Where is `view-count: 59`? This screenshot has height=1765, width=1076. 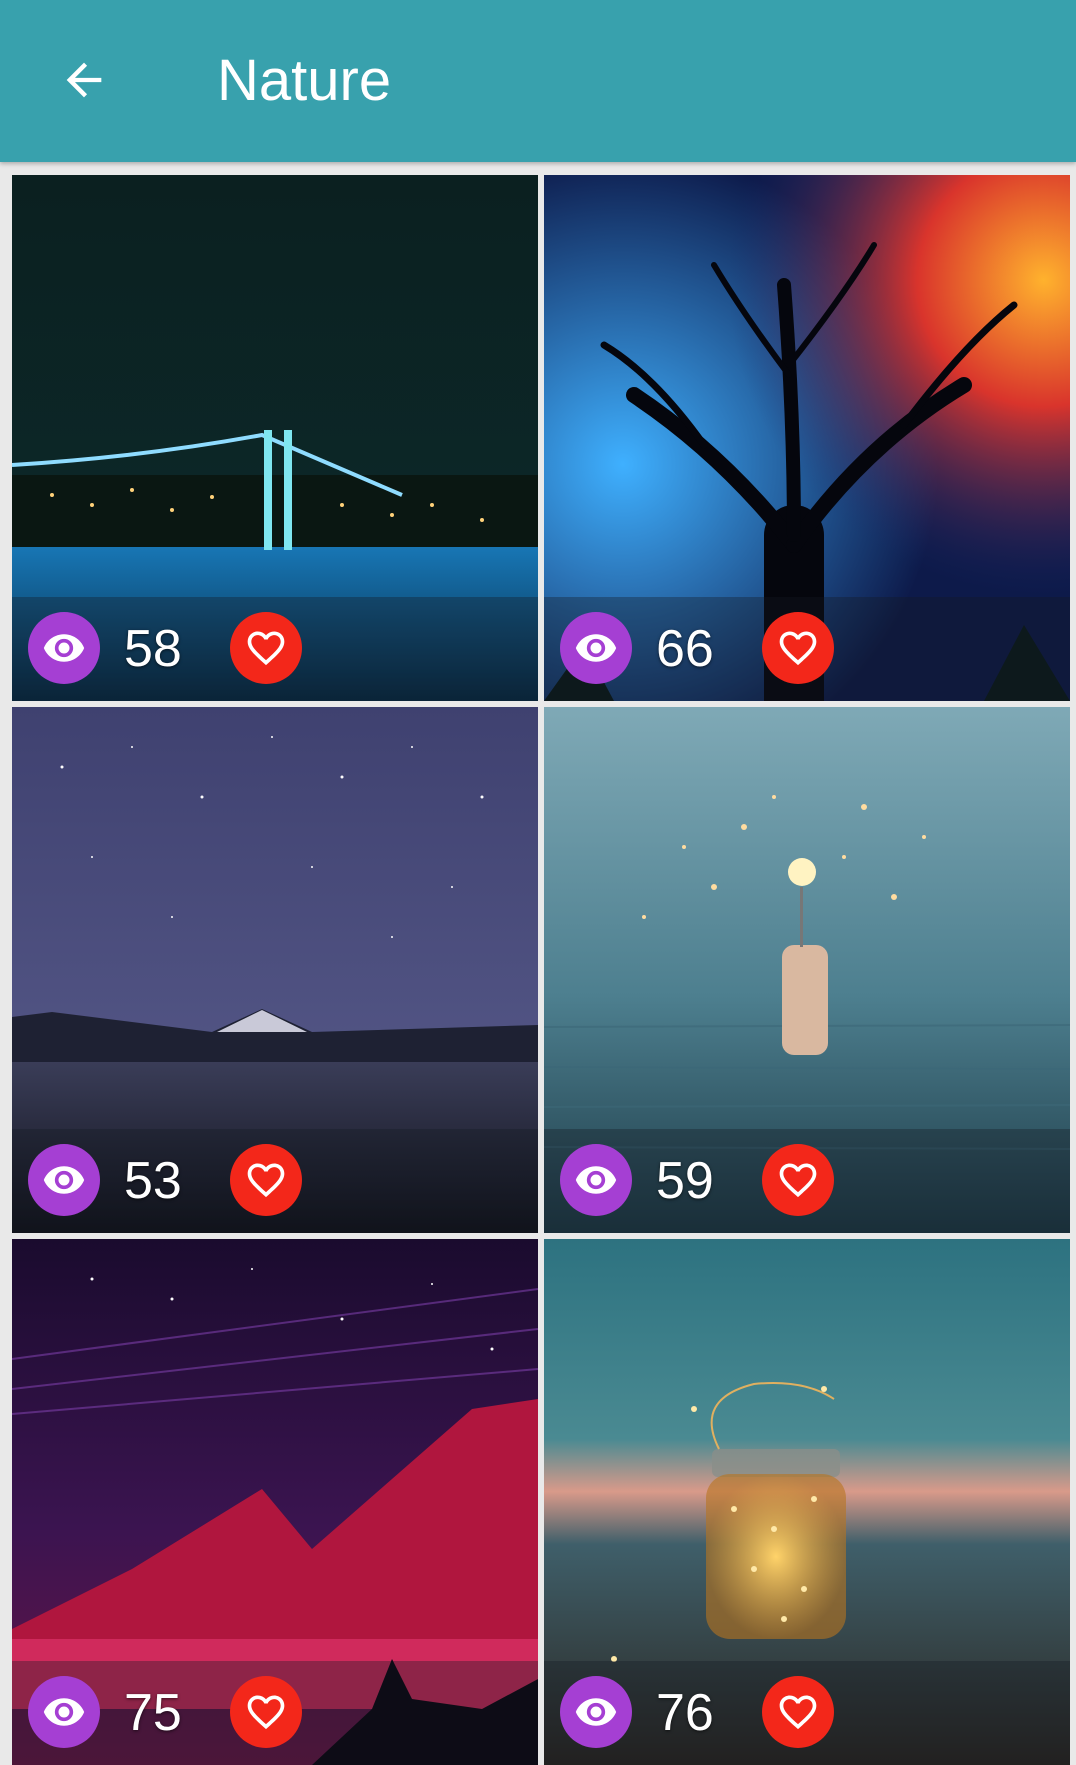 view-count: 59 is located at coordinates (685, 1181).